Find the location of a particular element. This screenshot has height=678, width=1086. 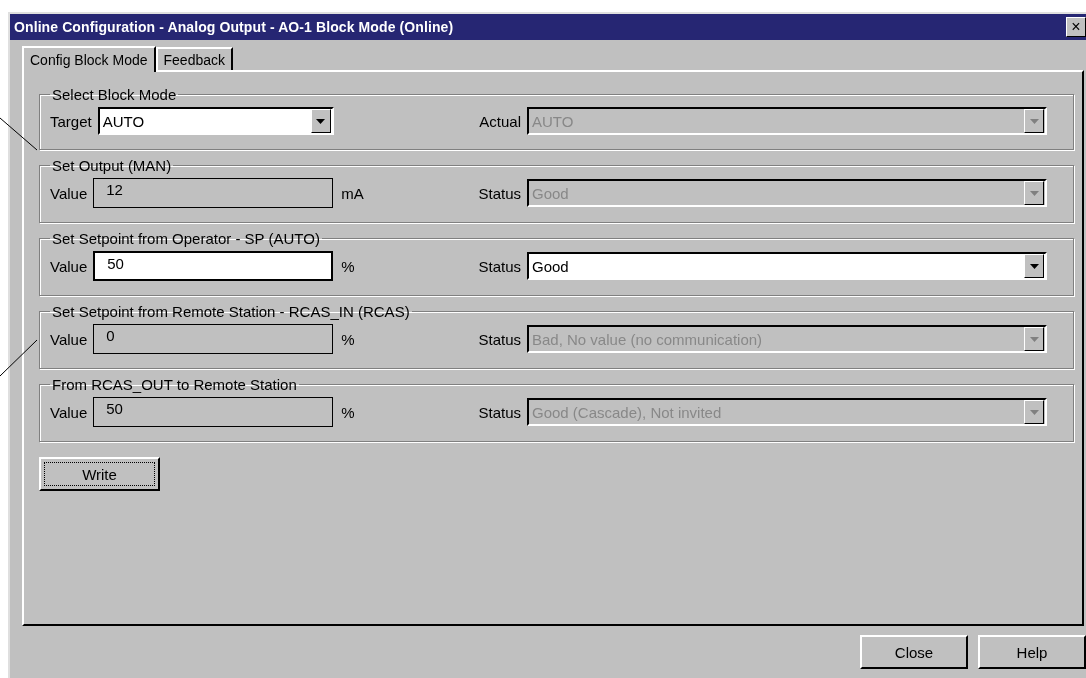

tab: Feedback is located at coordinates (194, 58).